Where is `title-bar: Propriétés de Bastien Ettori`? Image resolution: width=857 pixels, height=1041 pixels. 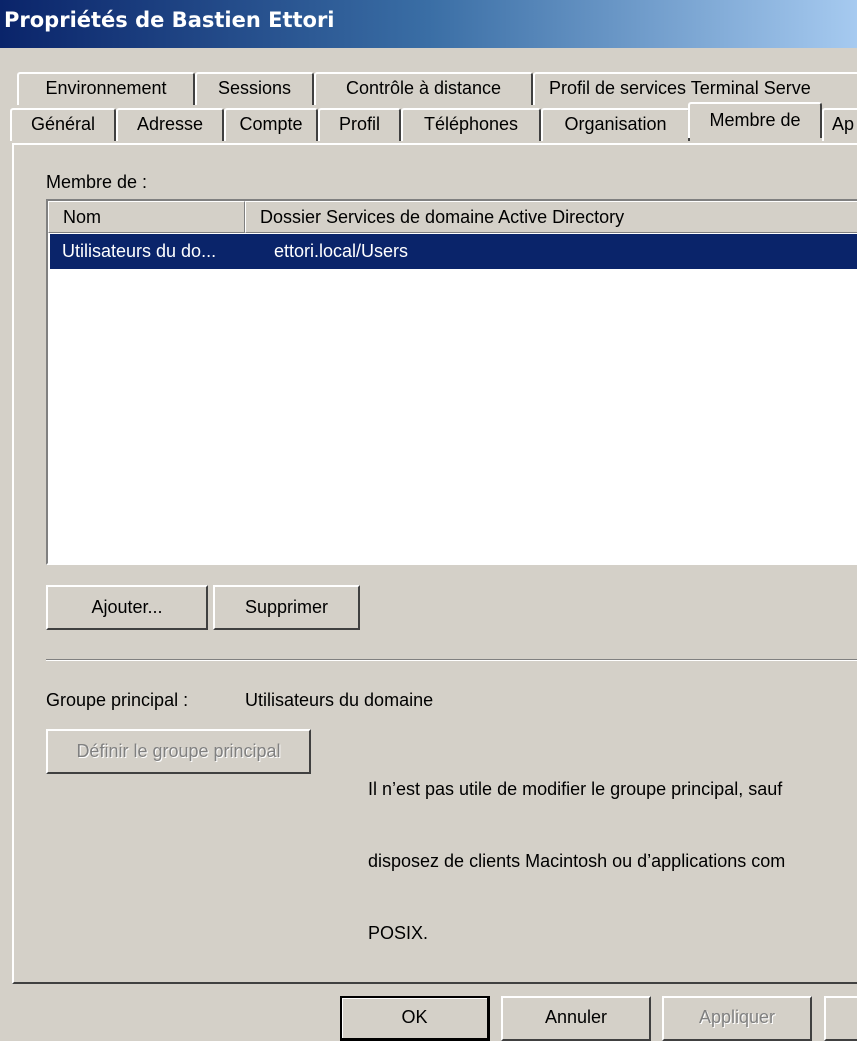
title-bar: Propriétés de Bastien Ettori is located at coordinates (428, 24).